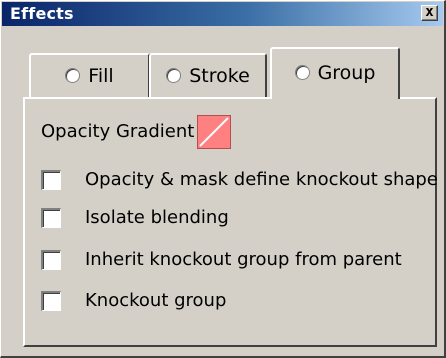  I want to click on tab-stroke-label: Stroke, so click(219, 76).